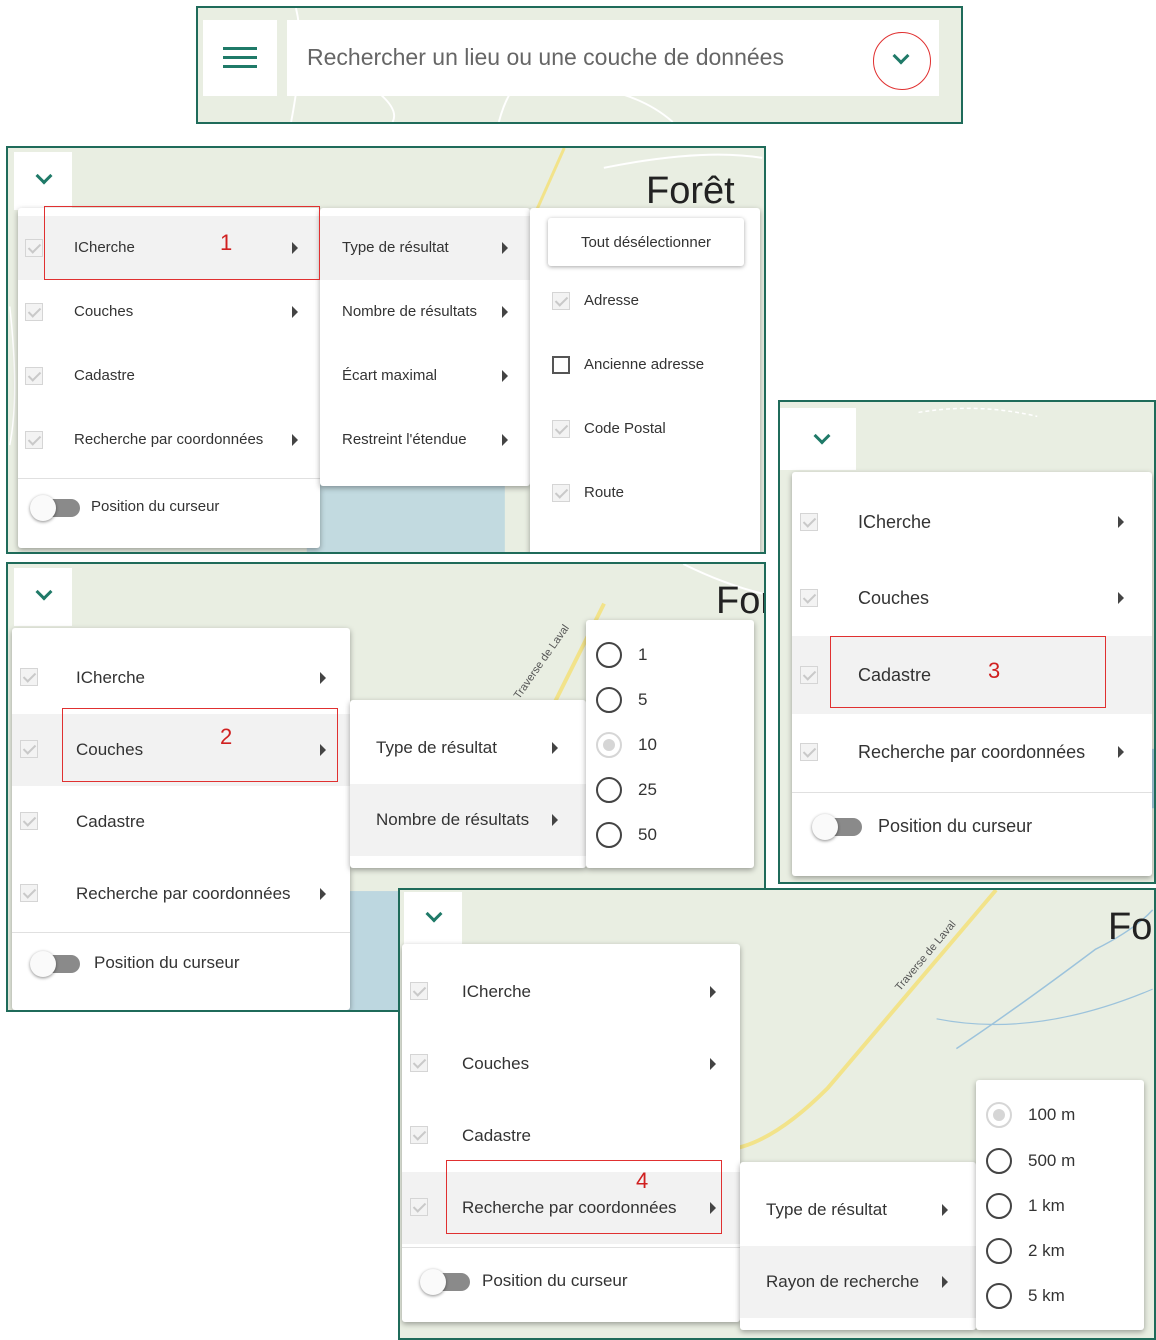  I want to click on search-options-button, so click(902, 61).